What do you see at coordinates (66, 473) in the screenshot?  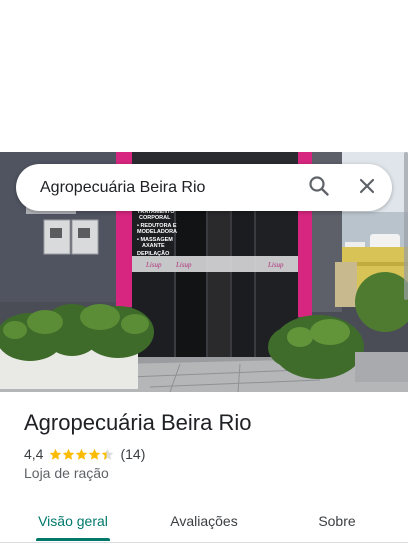 I see `place-category: Loja de ração` at bounding box center [66, 473].